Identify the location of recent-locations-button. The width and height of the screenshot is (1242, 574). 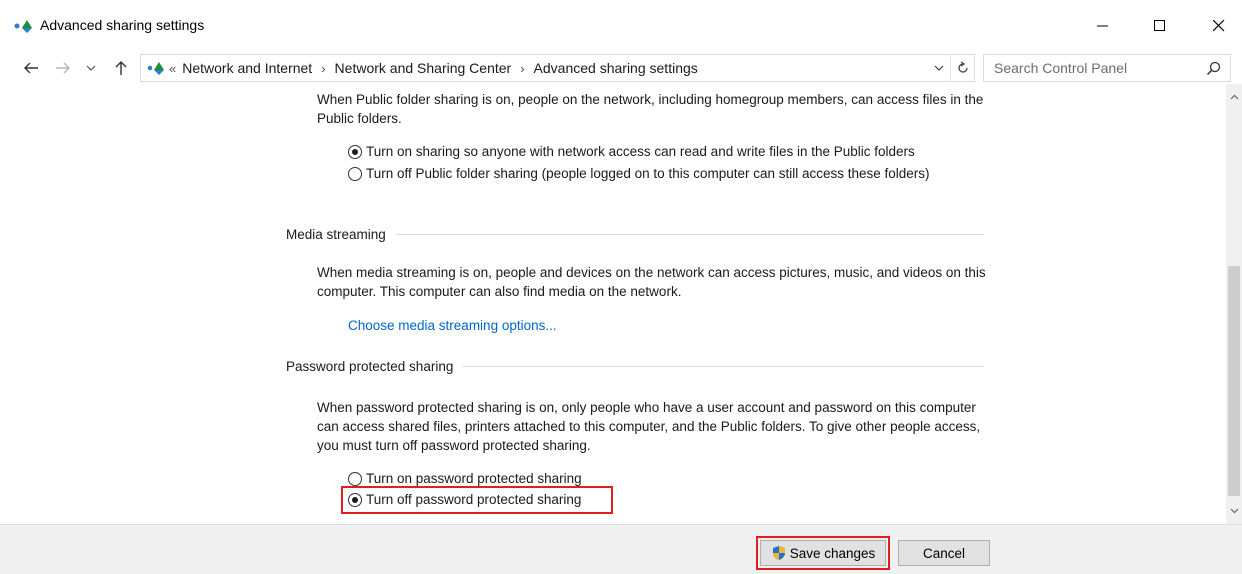
(91, 68).